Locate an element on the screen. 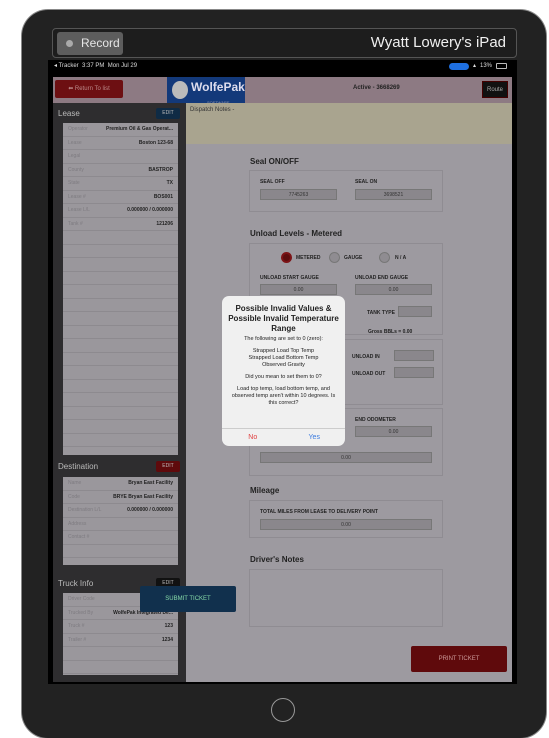 The height and width of the screenshot is (738, 549). info-value: BASTROP is located at coordinates (160, 169).